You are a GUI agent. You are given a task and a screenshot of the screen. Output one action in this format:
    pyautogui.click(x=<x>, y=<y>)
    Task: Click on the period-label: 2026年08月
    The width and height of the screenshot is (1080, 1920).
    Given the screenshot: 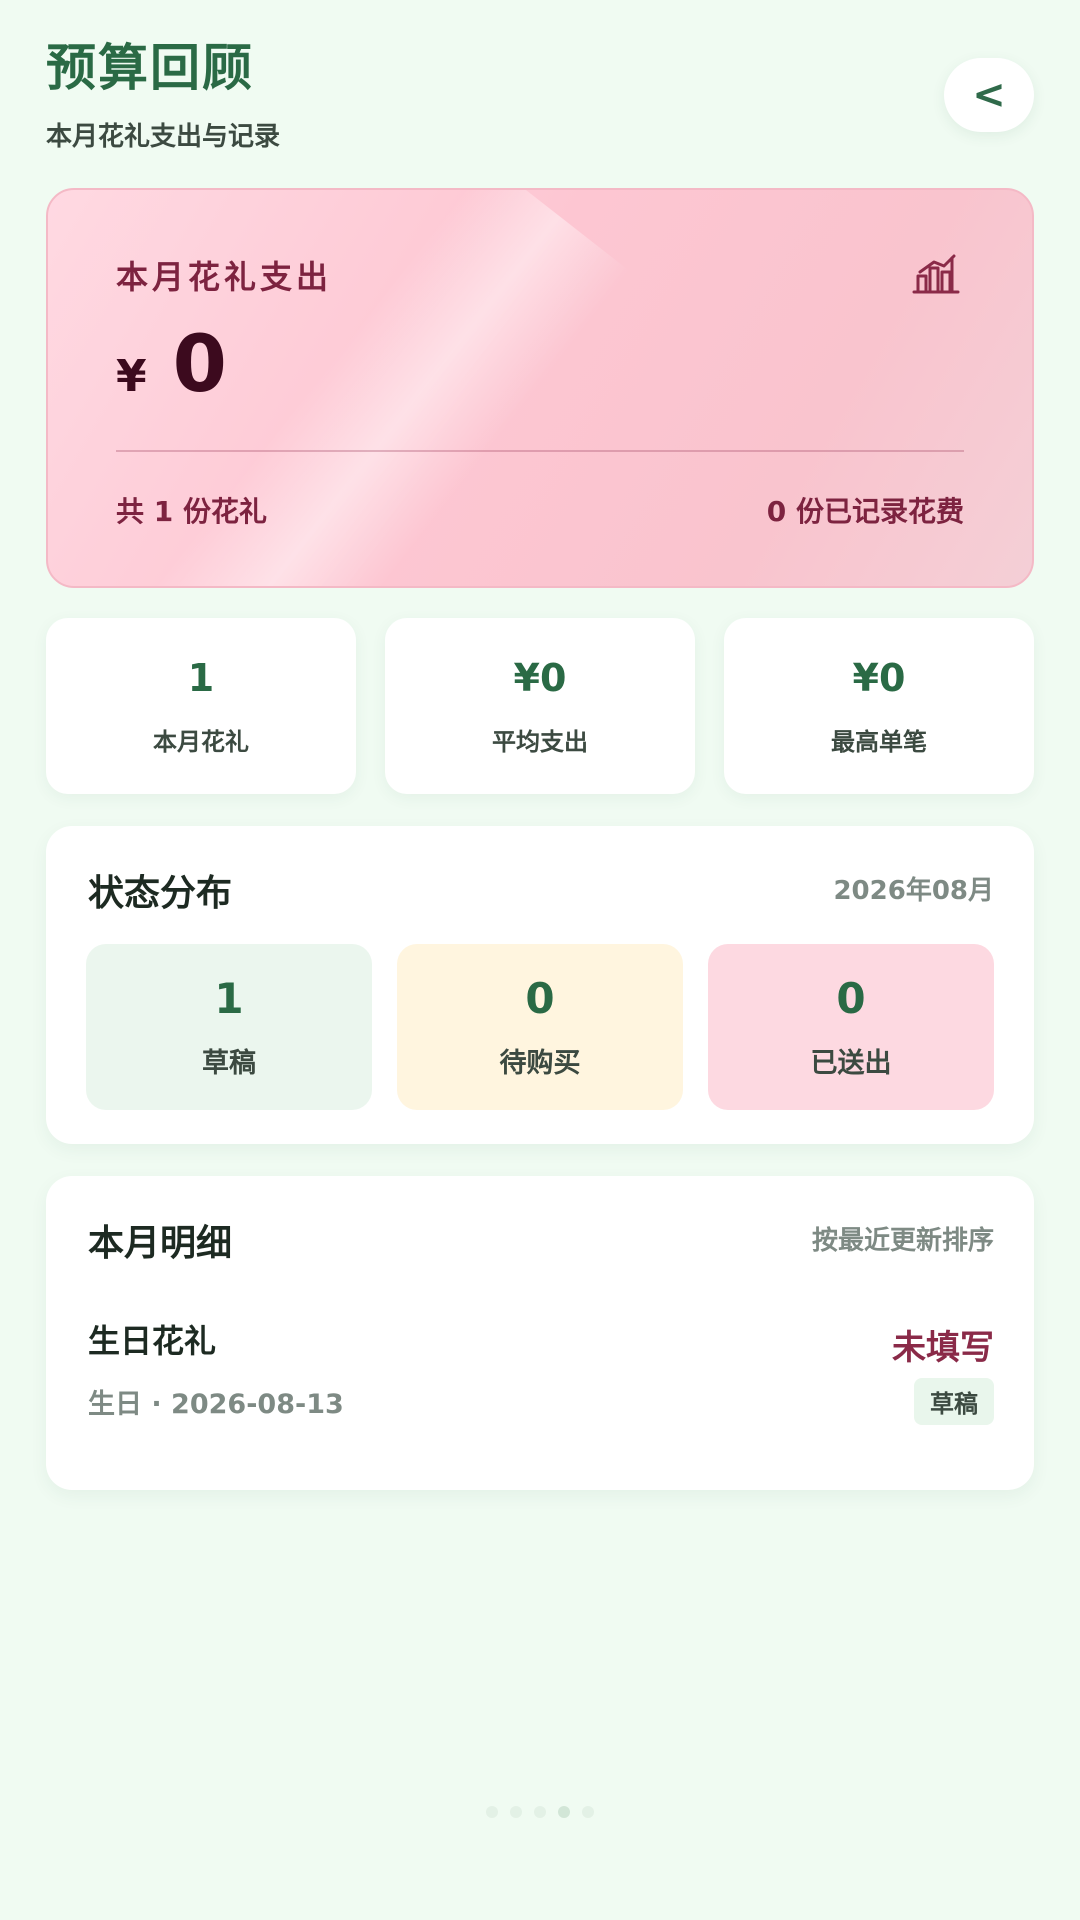 What is the action you would take?
    pyautogui.click(x=913, y=891)
    